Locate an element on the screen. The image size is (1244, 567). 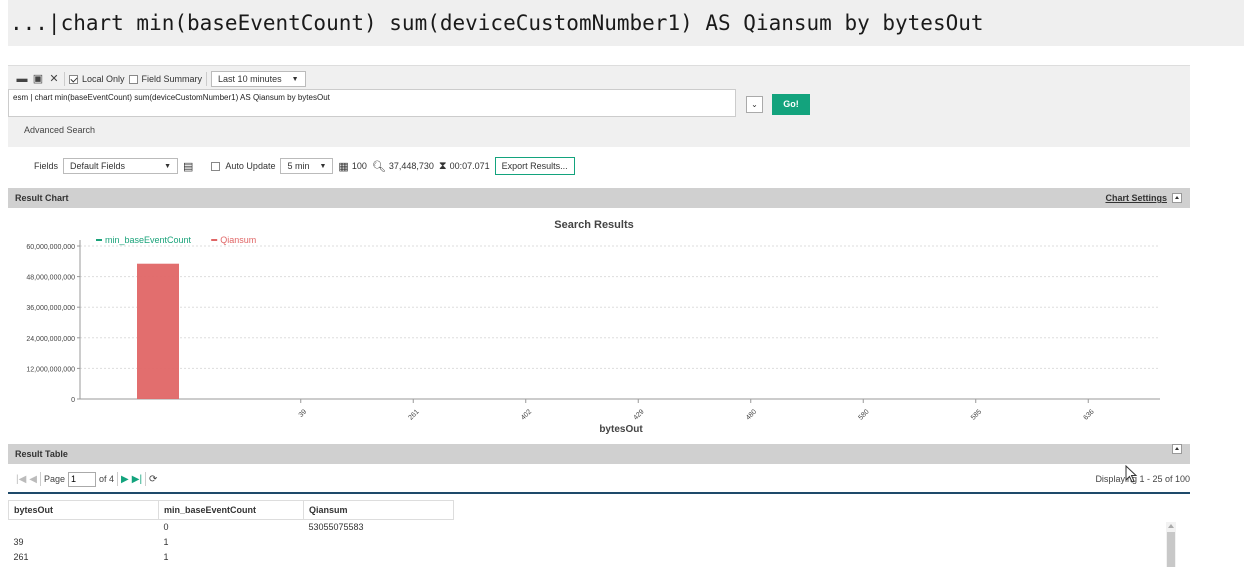
elapsed-value: 00:07.071 is located at coordinates (469, 166).